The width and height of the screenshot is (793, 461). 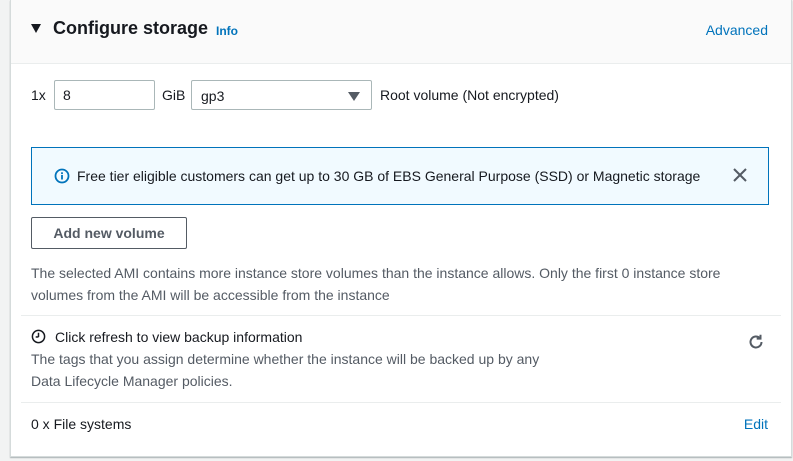 I want to click on volume-multiplier: 1x, so click(x=38, y=95).